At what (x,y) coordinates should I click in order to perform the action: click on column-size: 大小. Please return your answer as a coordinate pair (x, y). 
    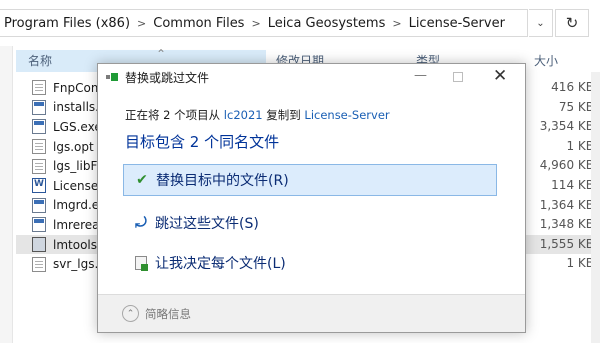
    Looking at the image, I should click on (546, 61).